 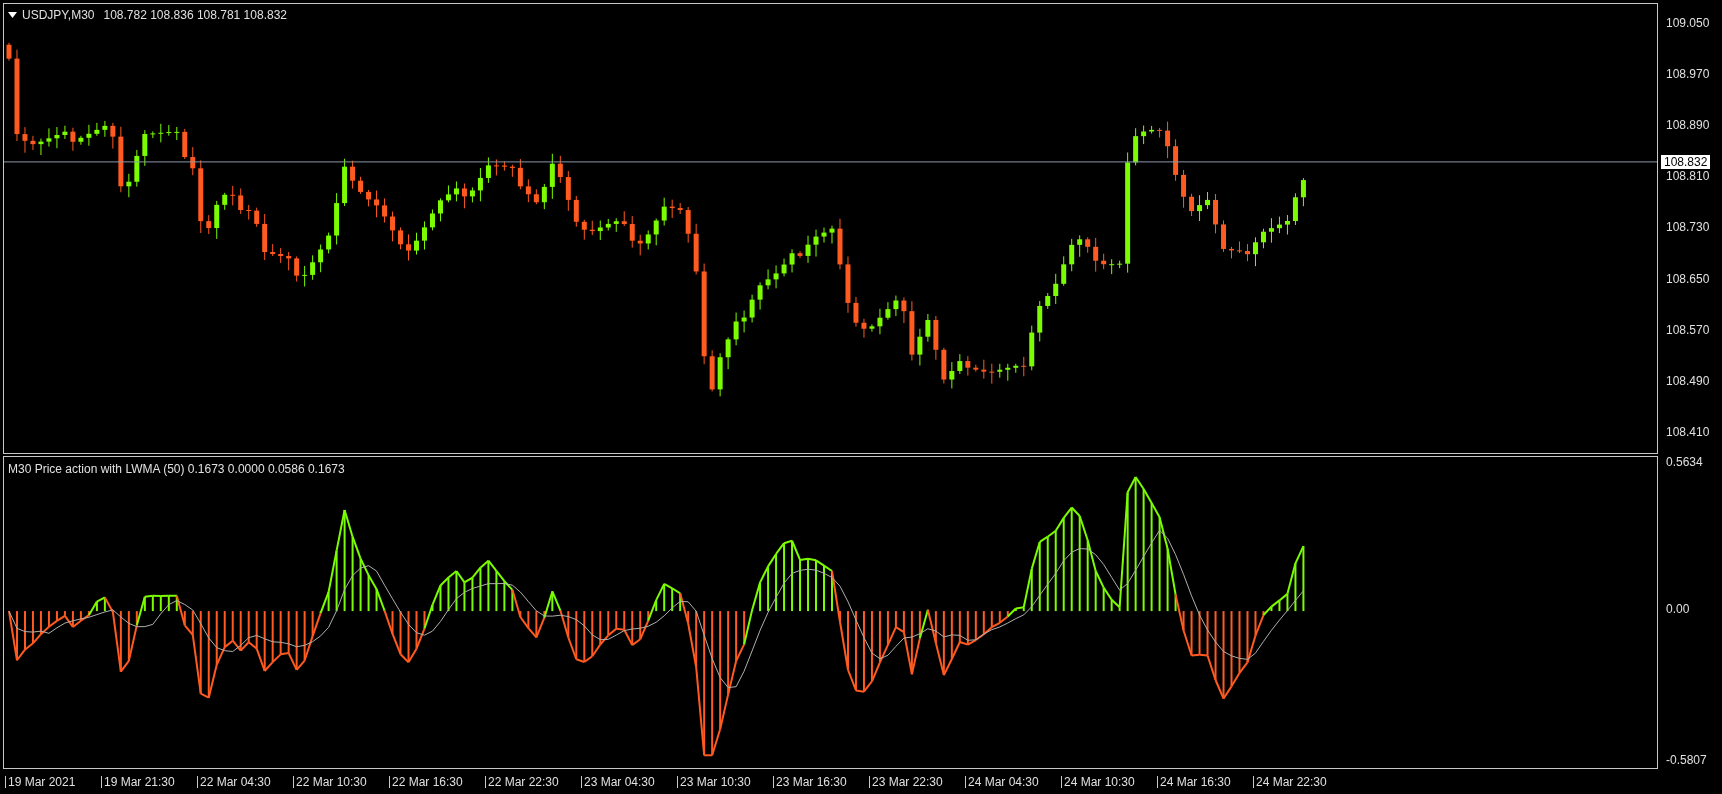 I want to click on time-axis-label: 22 Mar 22:30, so click(x=522, y=782).